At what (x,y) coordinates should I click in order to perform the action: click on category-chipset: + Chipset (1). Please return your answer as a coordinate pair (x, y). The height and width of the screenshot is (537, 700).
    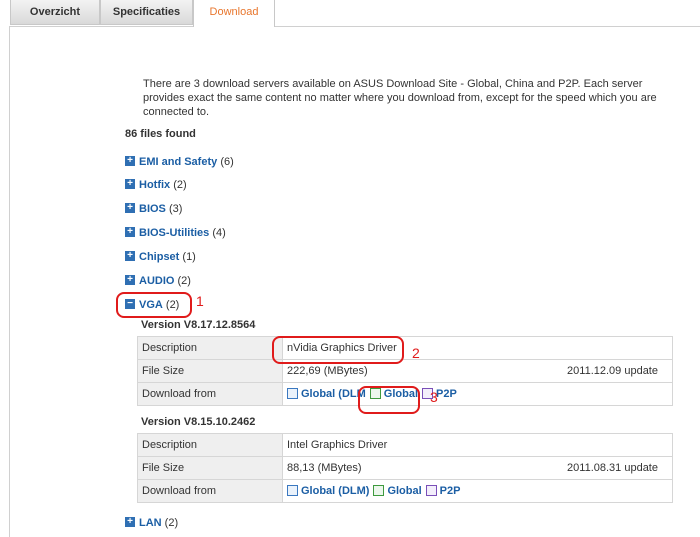
    Looking at the image, I should click on (160, 257).